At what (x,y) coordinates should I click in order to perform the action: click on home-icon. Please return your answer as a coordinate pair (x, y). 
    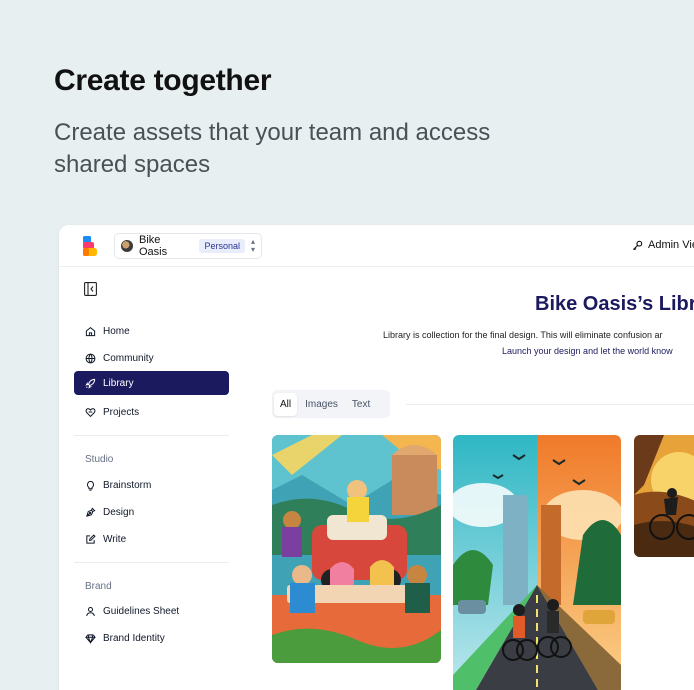
    Looking at the image, I should click on (90, 331).